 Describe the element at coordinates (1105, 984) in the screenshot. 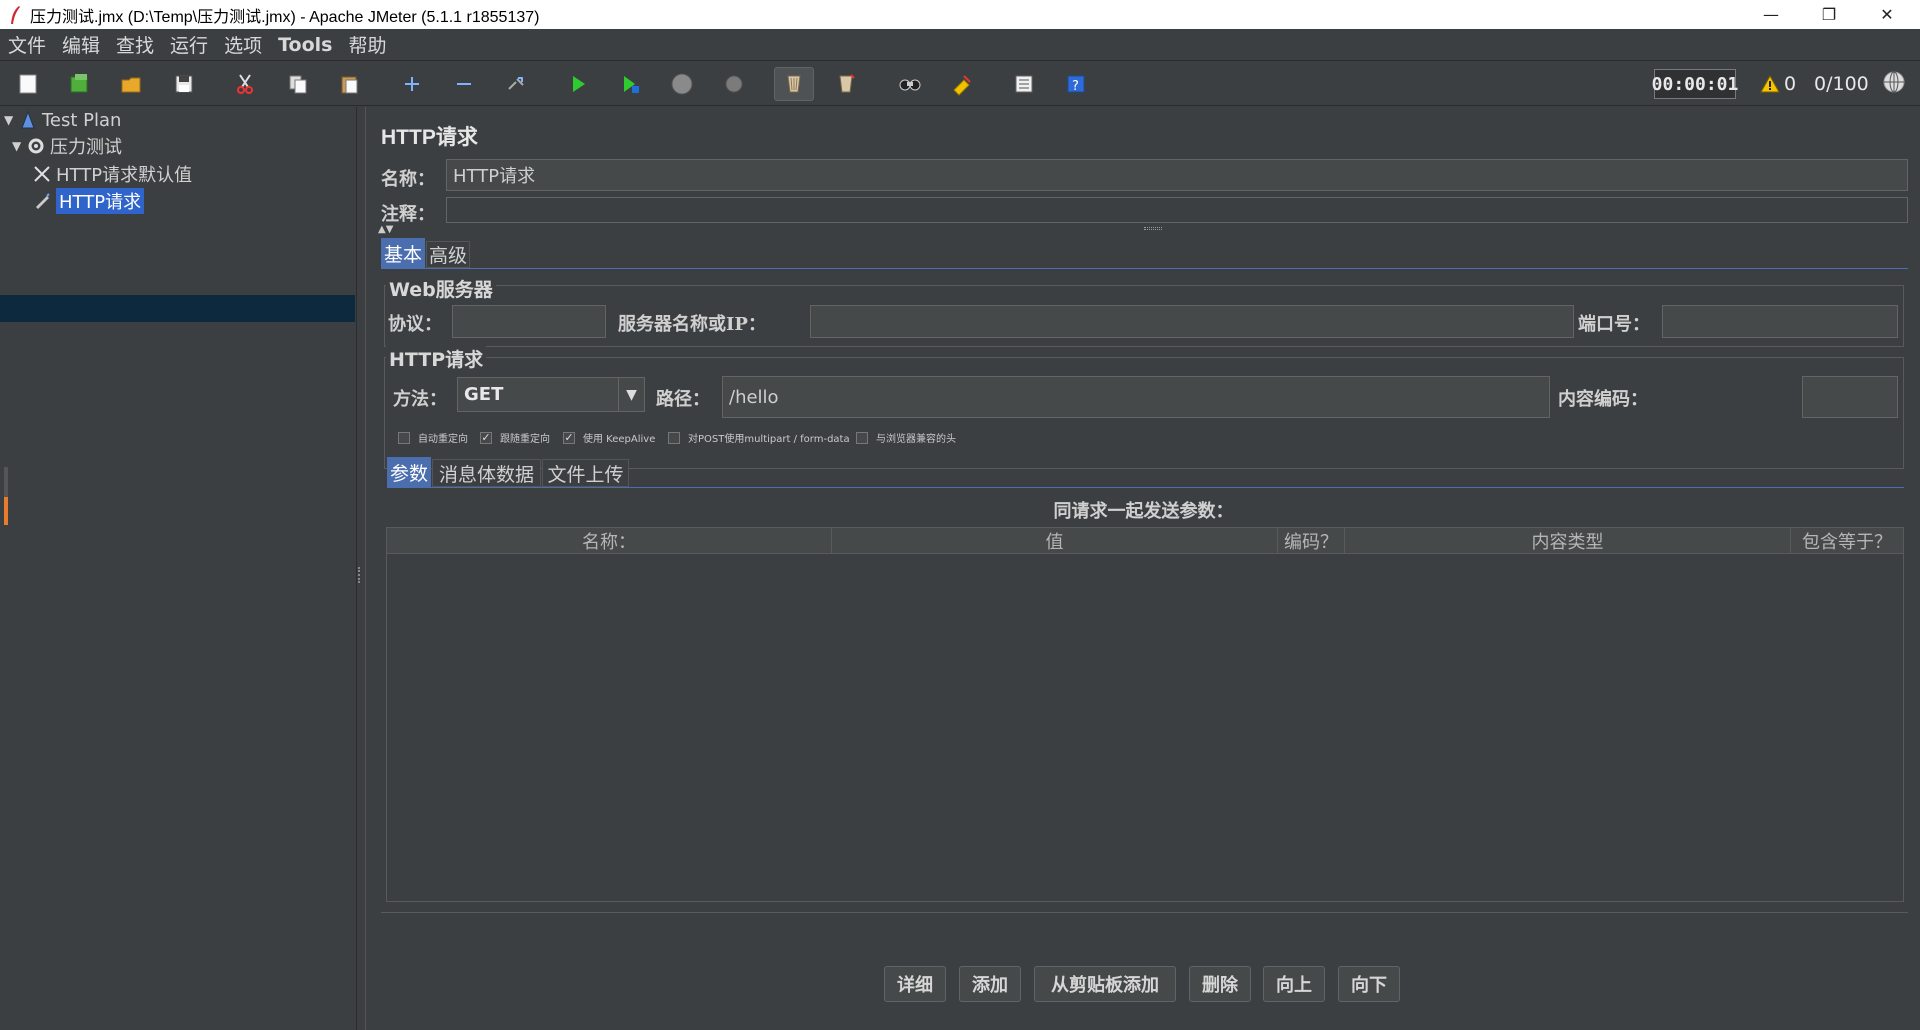

I see `add-from-clipboard-button: 从剪贴板添加` at that location.